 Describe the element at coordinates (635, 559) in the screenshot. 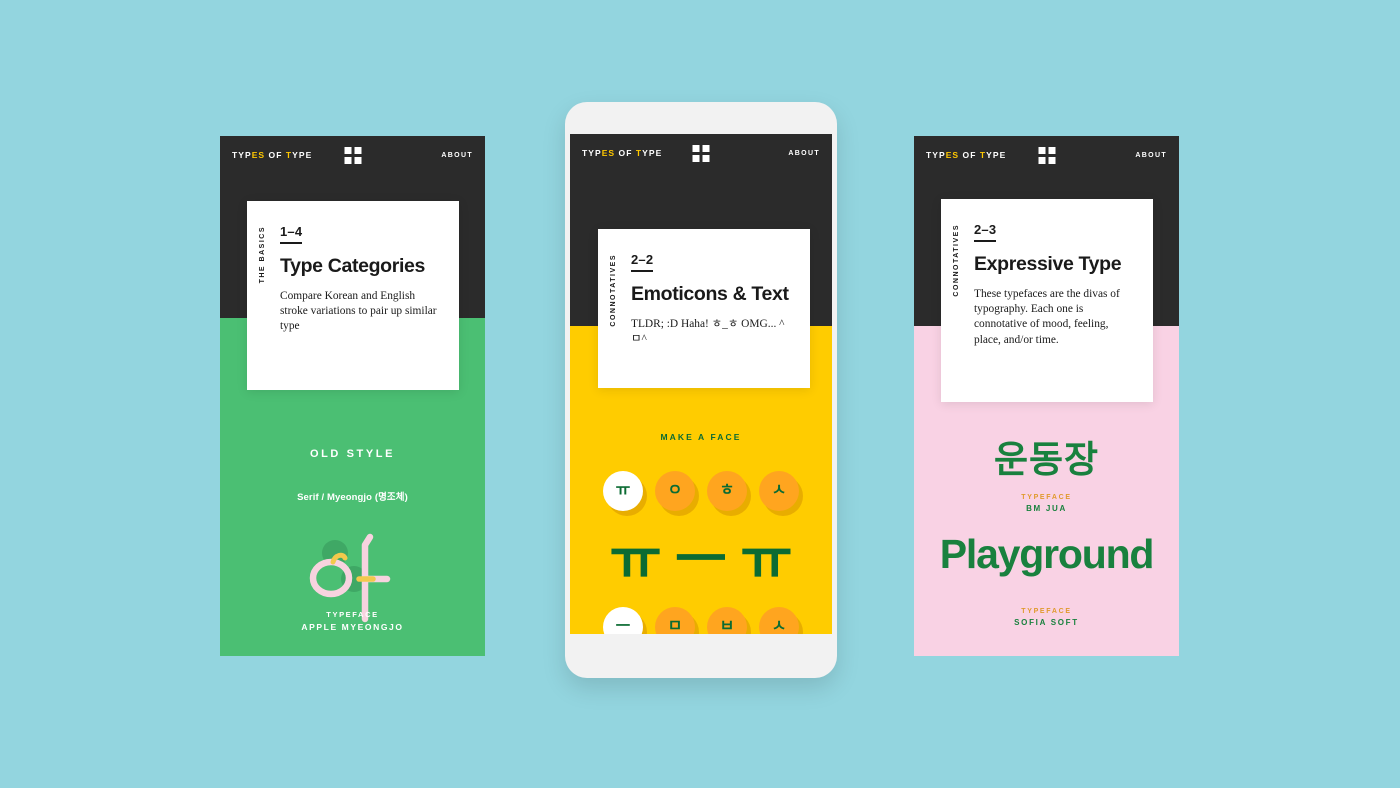

I see `face-part-left: ㅠ` at that location.